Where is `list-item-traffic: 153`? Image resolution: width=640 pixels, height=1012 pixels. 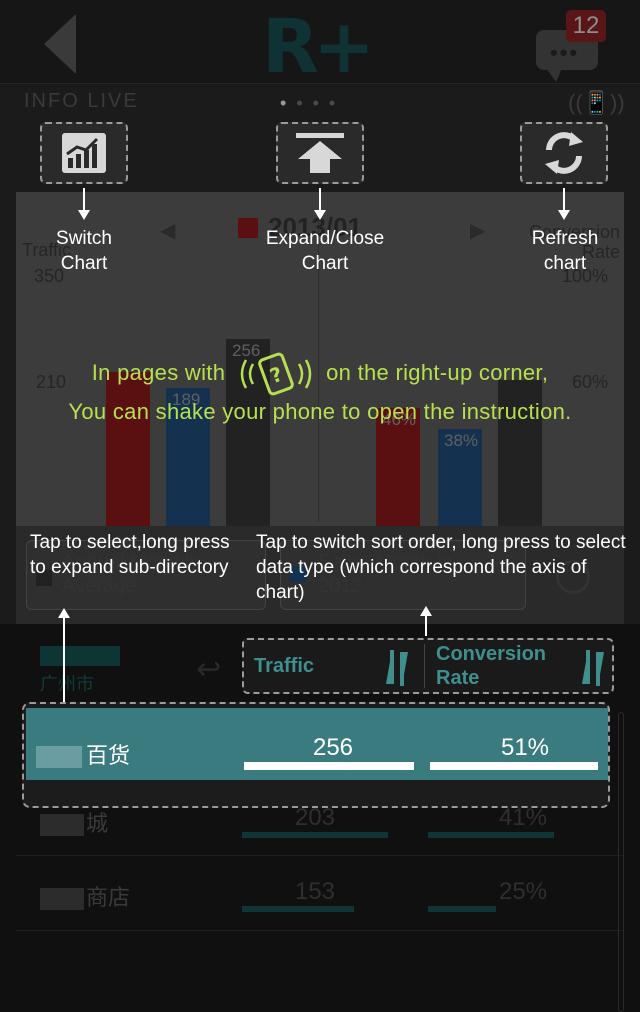
list-item-traffic: 153 is located at coordinates (315, 891).